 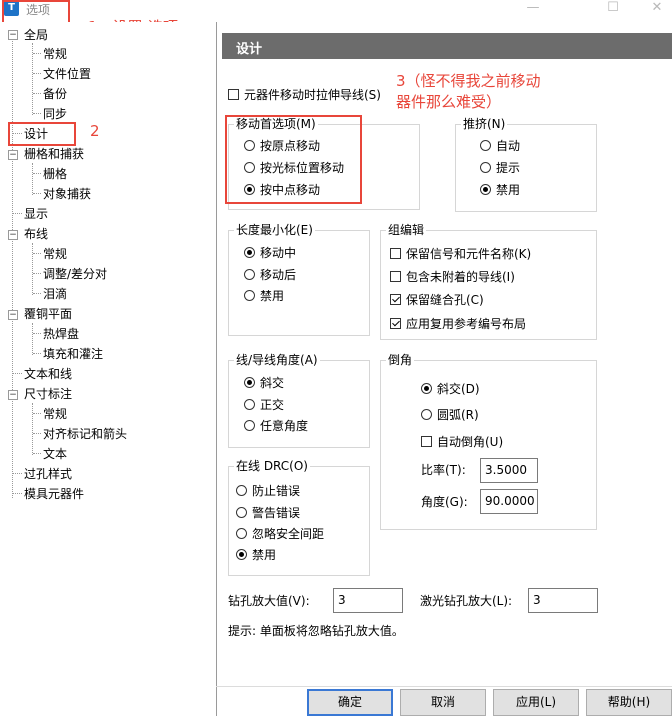 What do you see at coordinates (42, 134) in the screenshot?
I see `annotation-box-design` at bounding box center [42, 134].